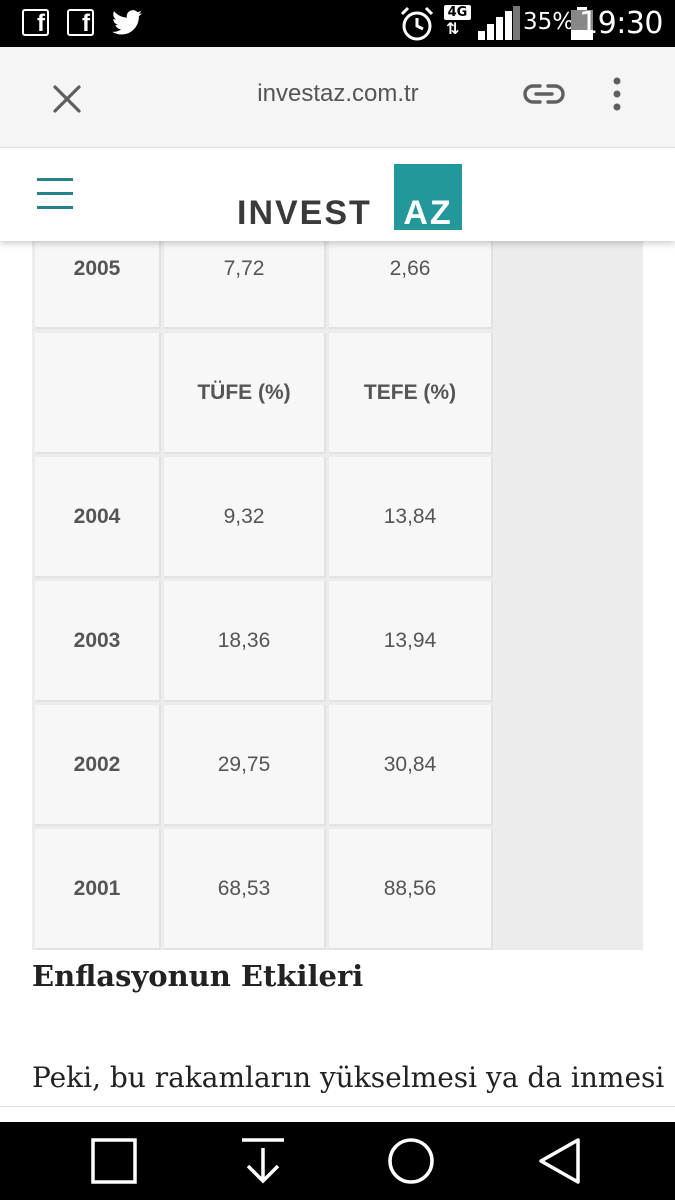 Image resolution: width=675 pixels, height=1200 pixels. What do you see at coordinates (337, 1161) in the screenshot?
I see `system-nav-bar` at bounding box center [337, 1161].